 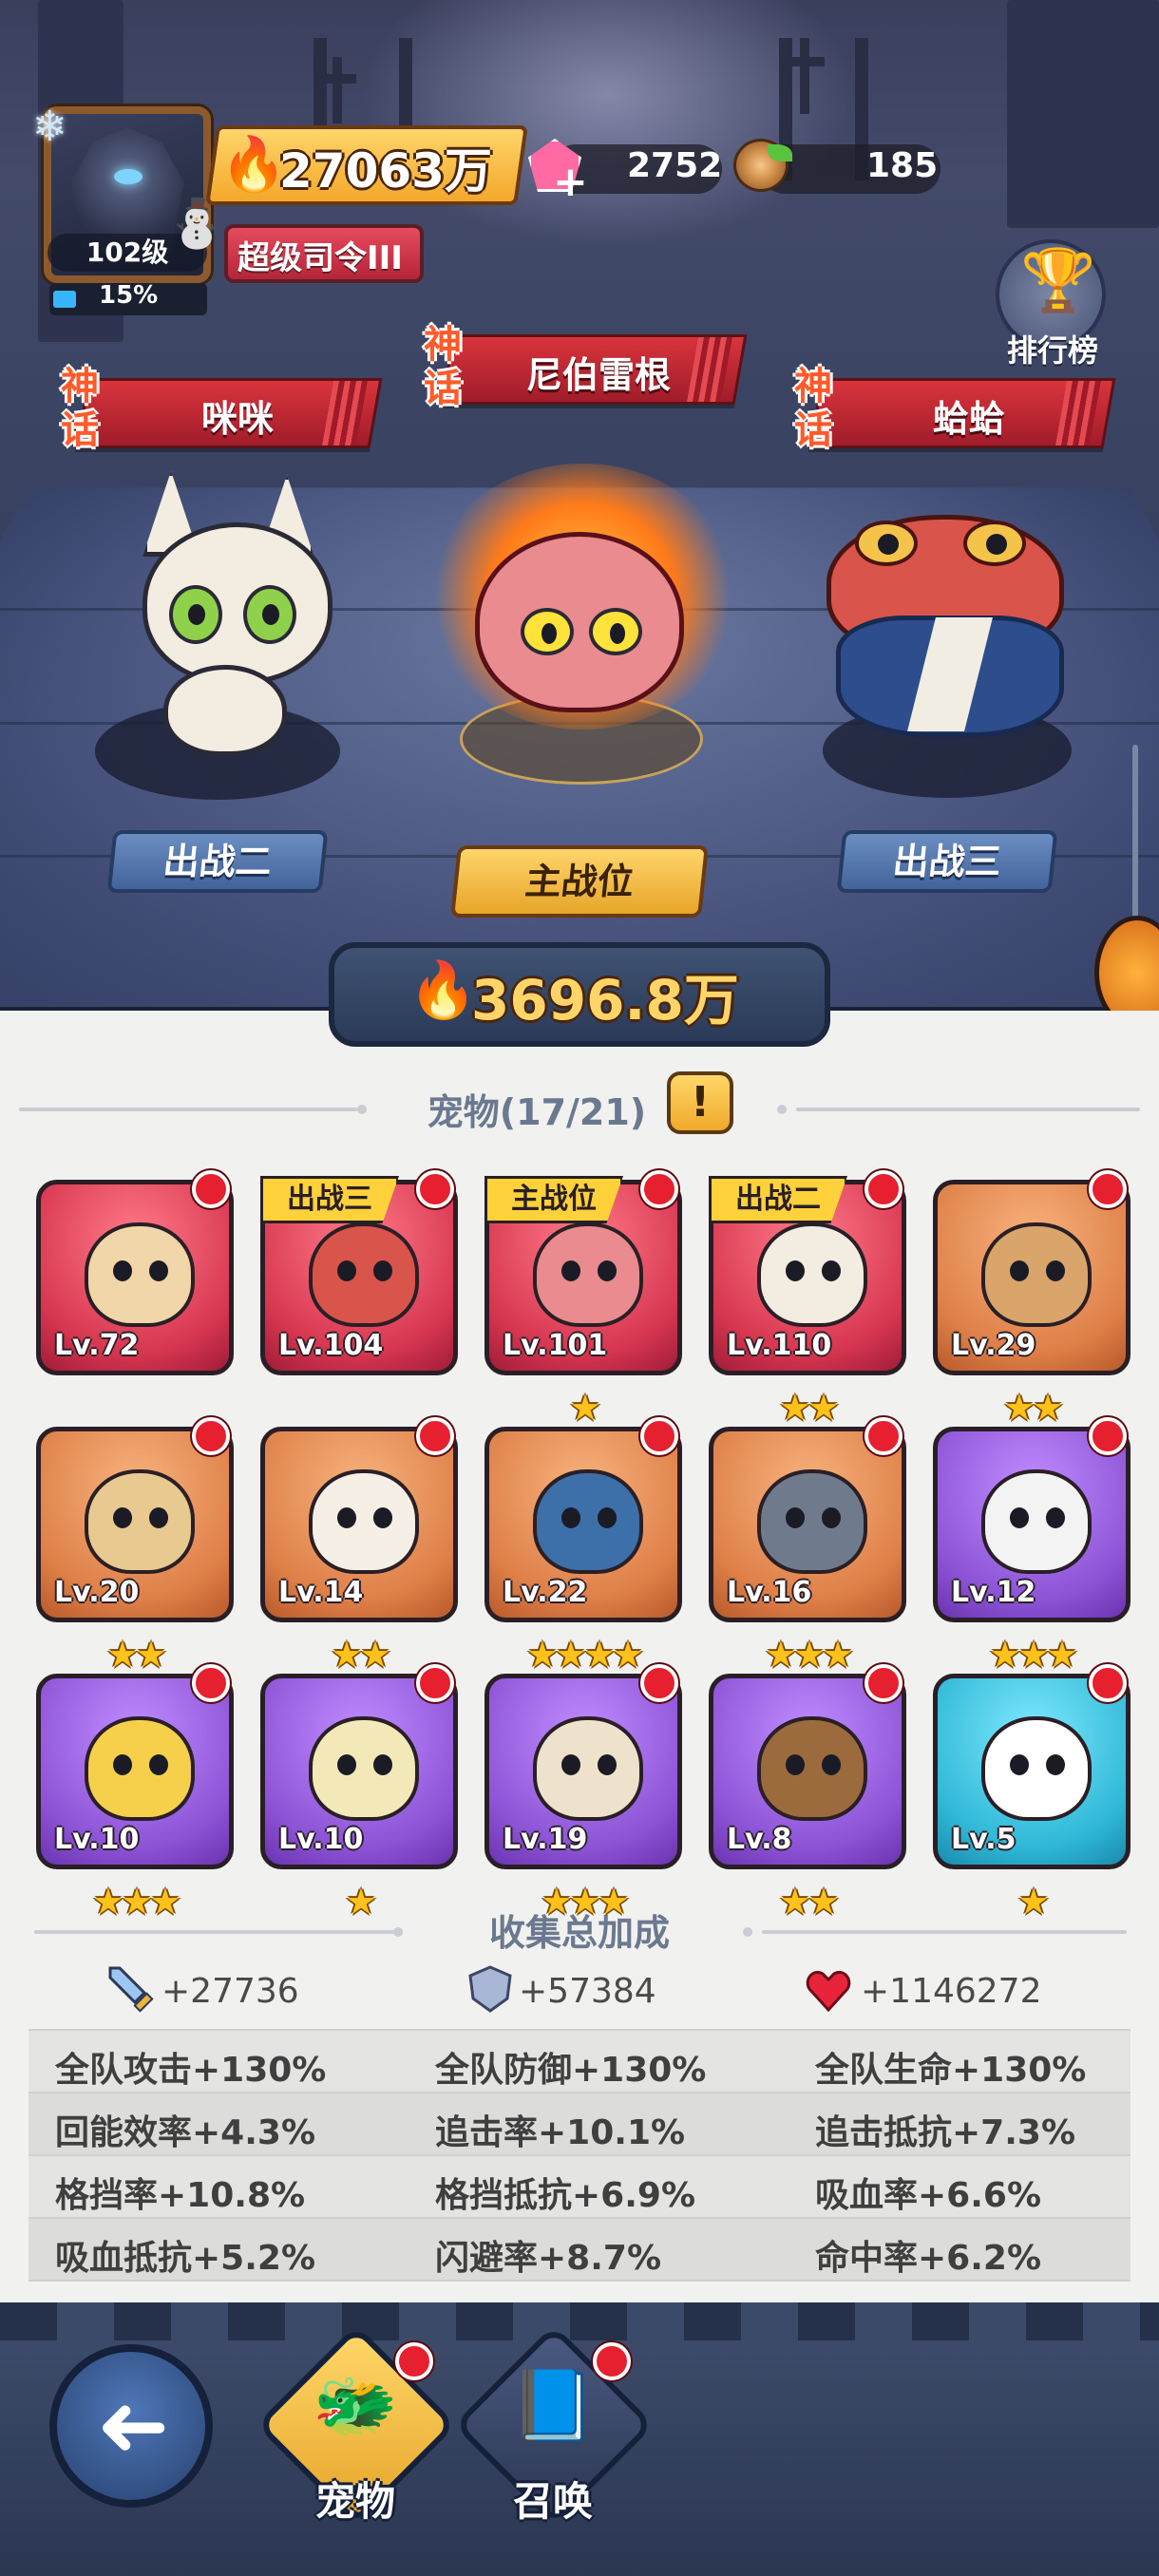 I want to click on defense-bonus: +57384, so click(x=587, y=1991).